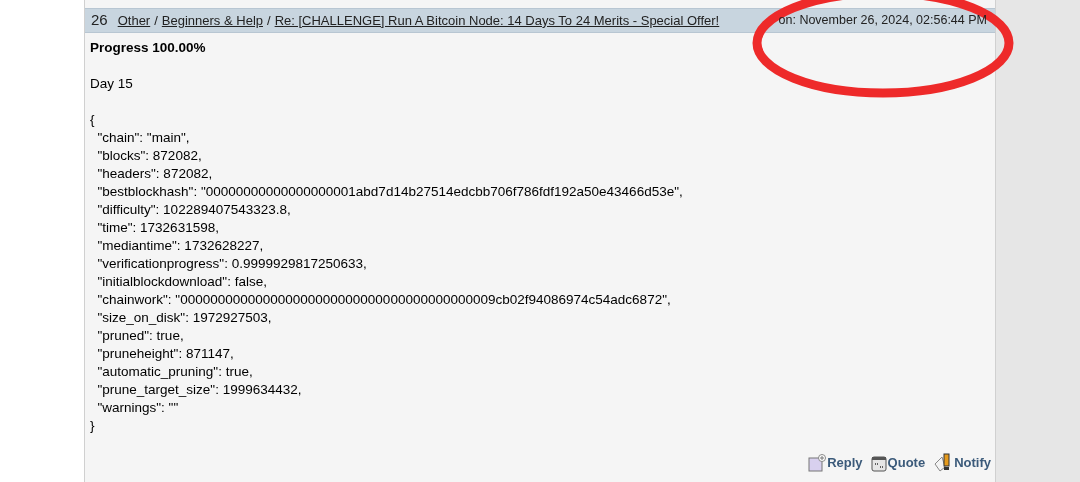 This screenshot has width=1080, height=482. What do you see at coordinates (148, 48) in the screenshot?
I see `progress-heading: Progress 100.00%` at bounding box center [148, 48].